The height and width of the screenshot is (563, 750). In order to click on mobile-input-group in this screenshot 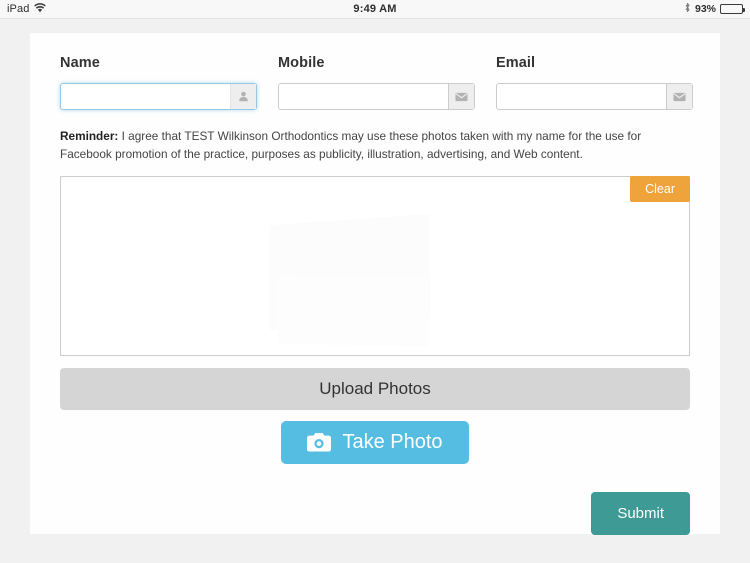, I will do `click(376, 96)`.